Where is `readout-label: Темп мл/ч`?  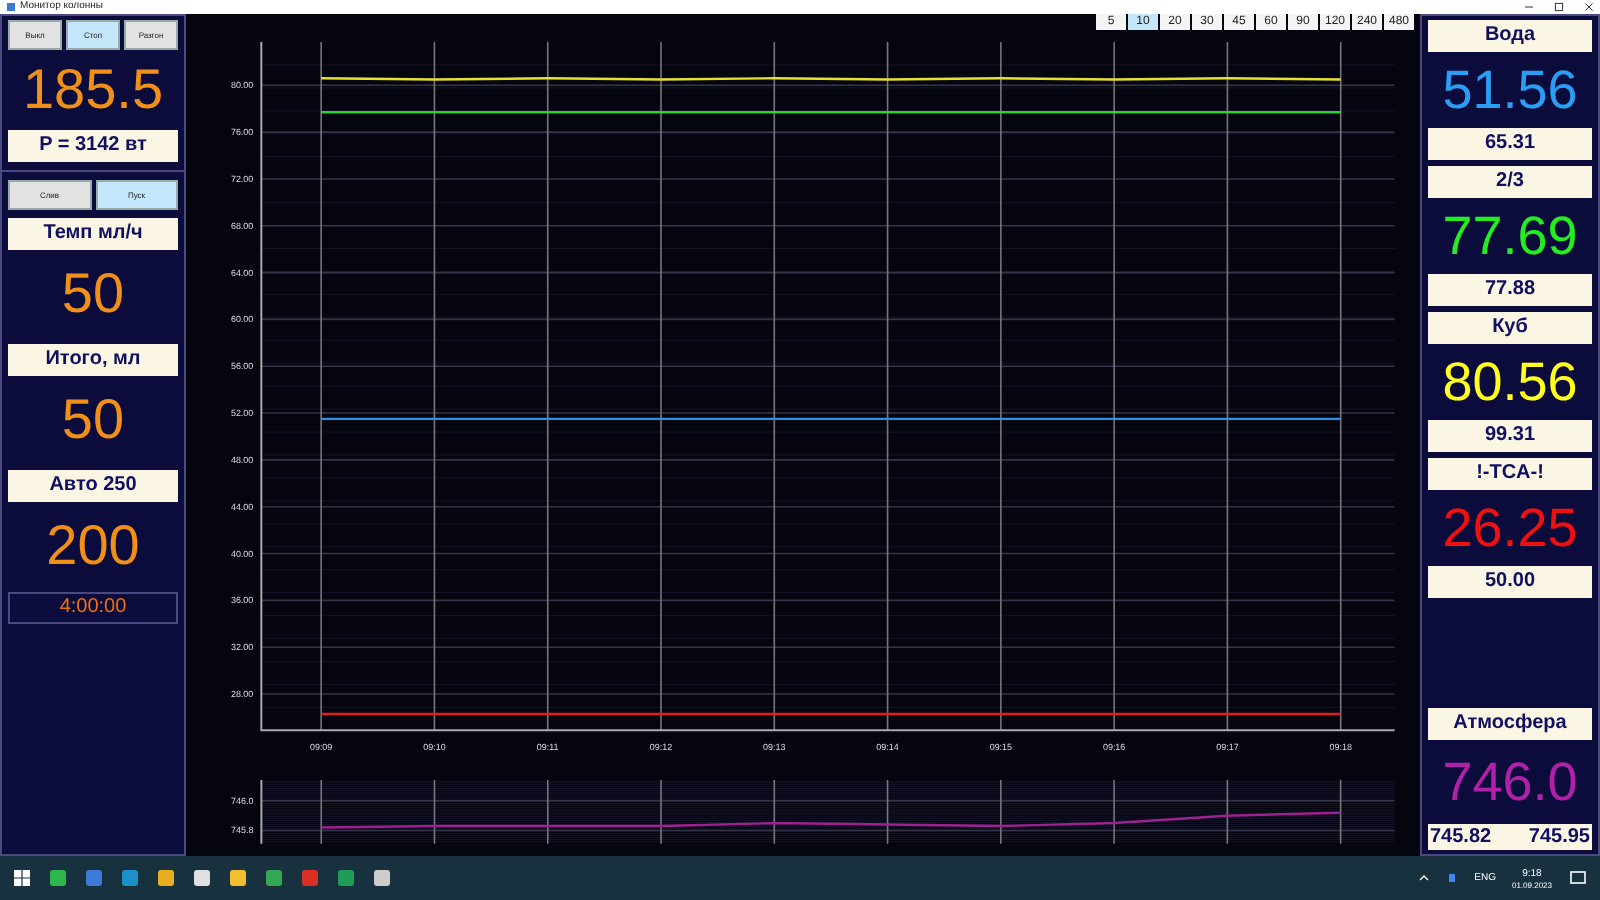 readout-label: Темп мл/ч is located at coordinates (93, 234).